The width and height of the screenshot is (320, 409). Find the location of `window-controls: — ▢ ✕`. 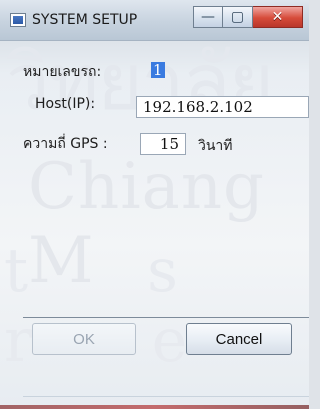

window-controls: — ▢ ✕ is located at coordinates (248, 17).